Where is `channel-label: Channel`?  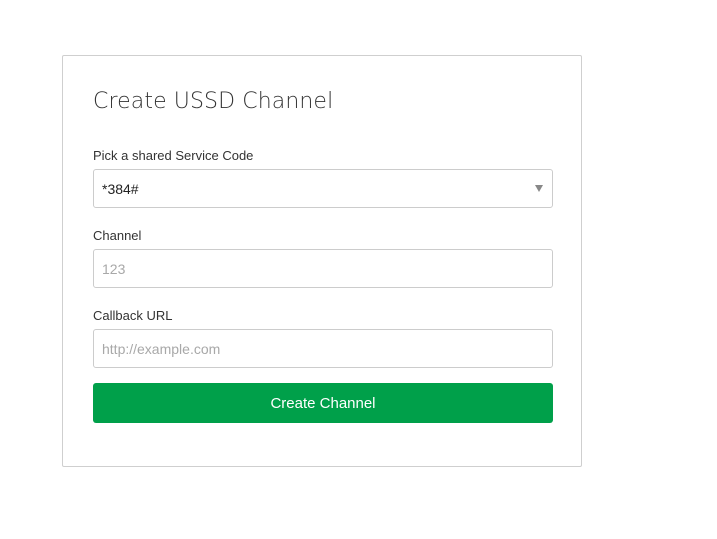
channel-label: Channel is located at coordinates (117, 235).